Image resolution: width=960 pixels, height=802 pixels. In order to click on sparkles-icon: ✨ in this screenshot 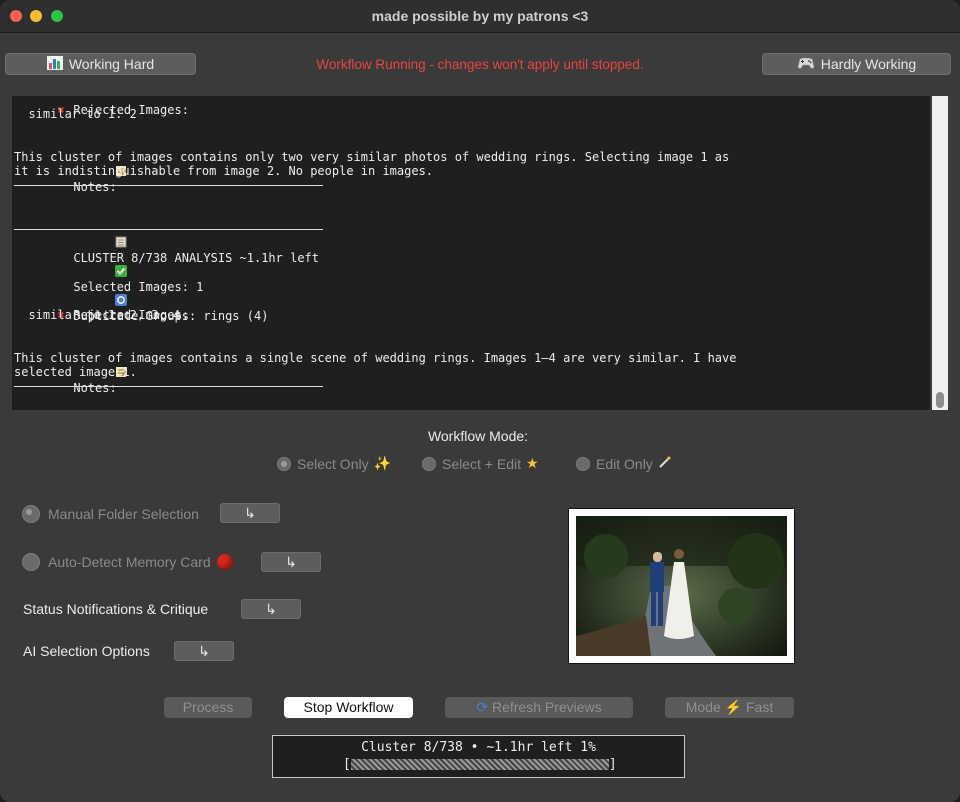, I will do `click(382, 463)`.